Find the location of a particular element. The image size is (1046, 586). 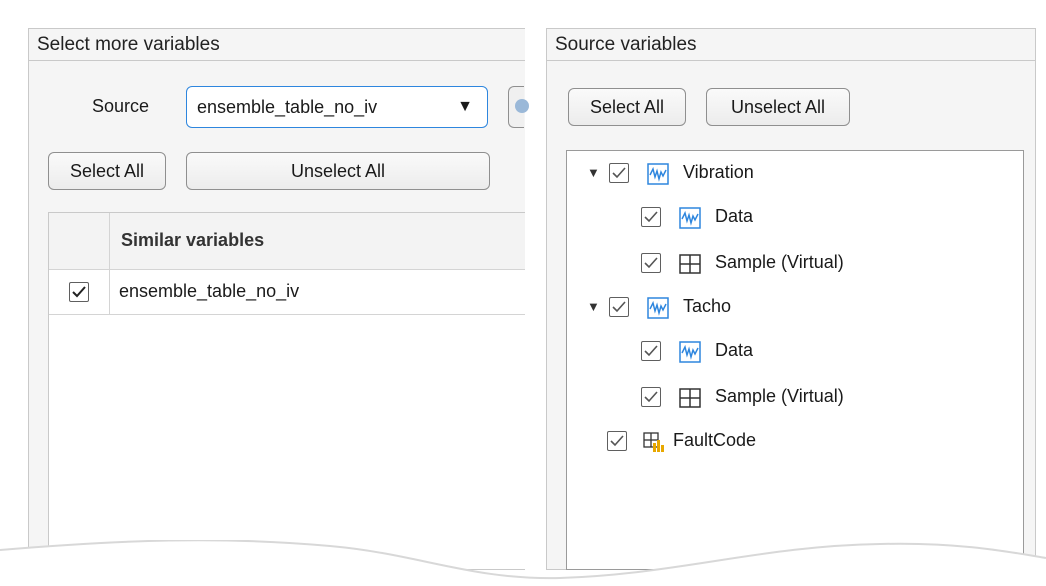

refresh-button is located at coordinates (518, 107).